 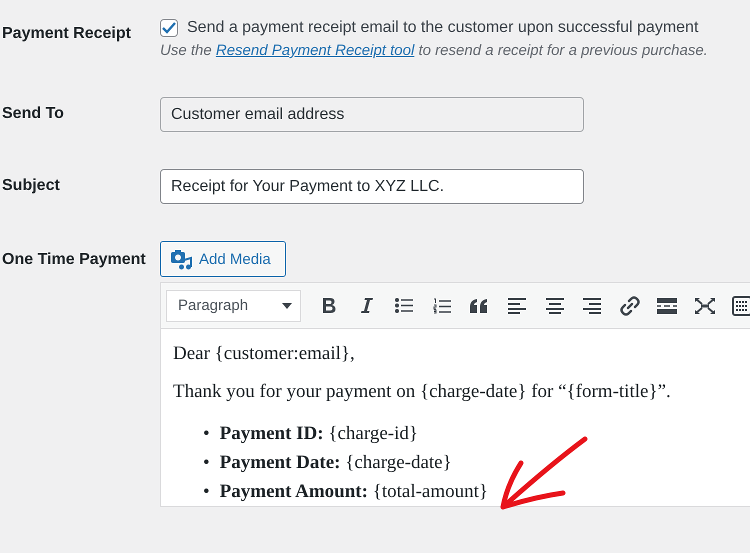 What do you see at coordinates (315, 50) in the screenshot?
I see `help-link: Resend Payment Receipt tool` at bounding box center [315, 50].